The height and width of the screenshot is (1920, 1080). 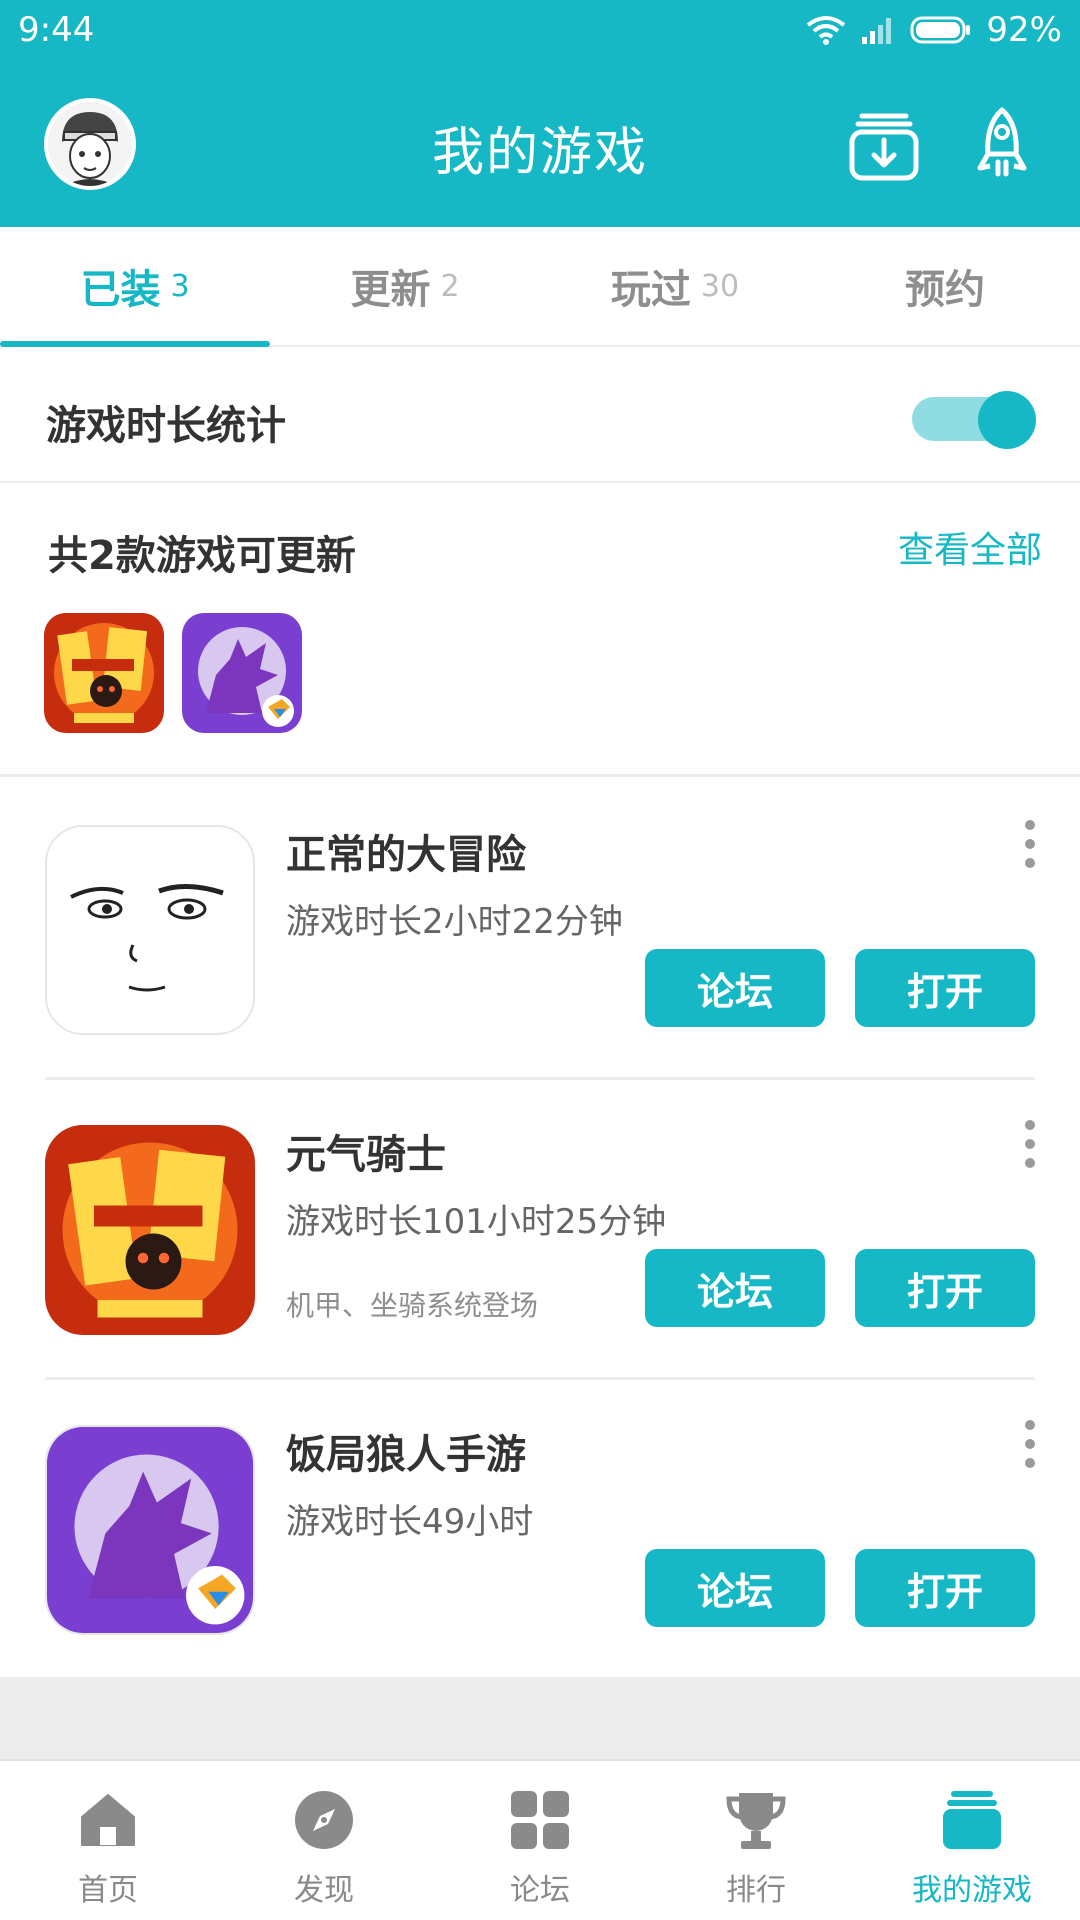 What do you see at coordinates (390, 290) in the screenshot?
I see `tab-label: 更新` at bounding box center [390, 290].